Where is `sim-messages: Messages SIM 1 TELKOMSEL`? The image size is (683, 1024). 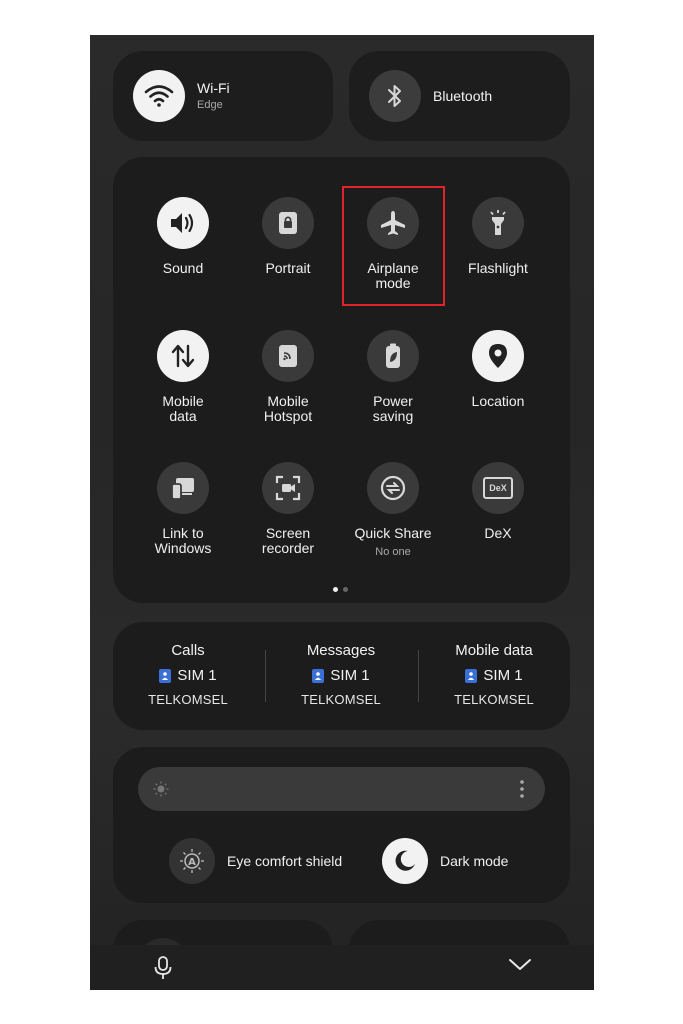
sim-messages: Messages SIM 1 TELKOMSEL is located at coordinates (341, 674).